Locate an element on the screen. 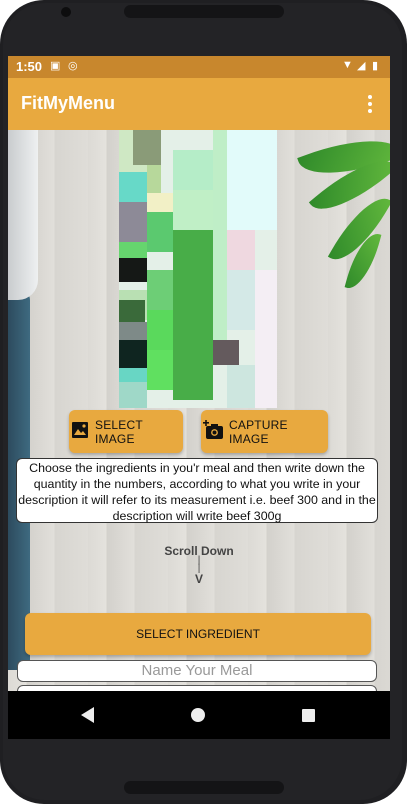 This screenshot has height=804, width=407. image-icon is located at coordinates (80, 431).